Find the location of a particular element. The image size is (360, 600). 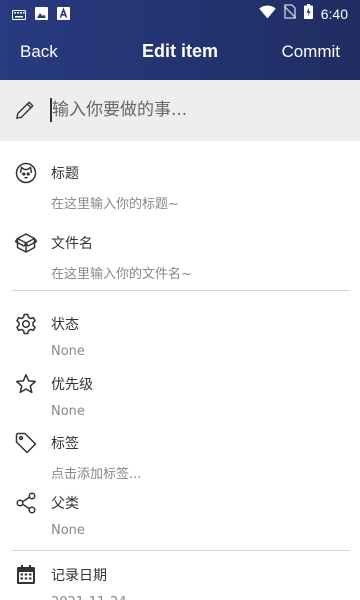

priority-value: None is located at coordinates (68, 411).